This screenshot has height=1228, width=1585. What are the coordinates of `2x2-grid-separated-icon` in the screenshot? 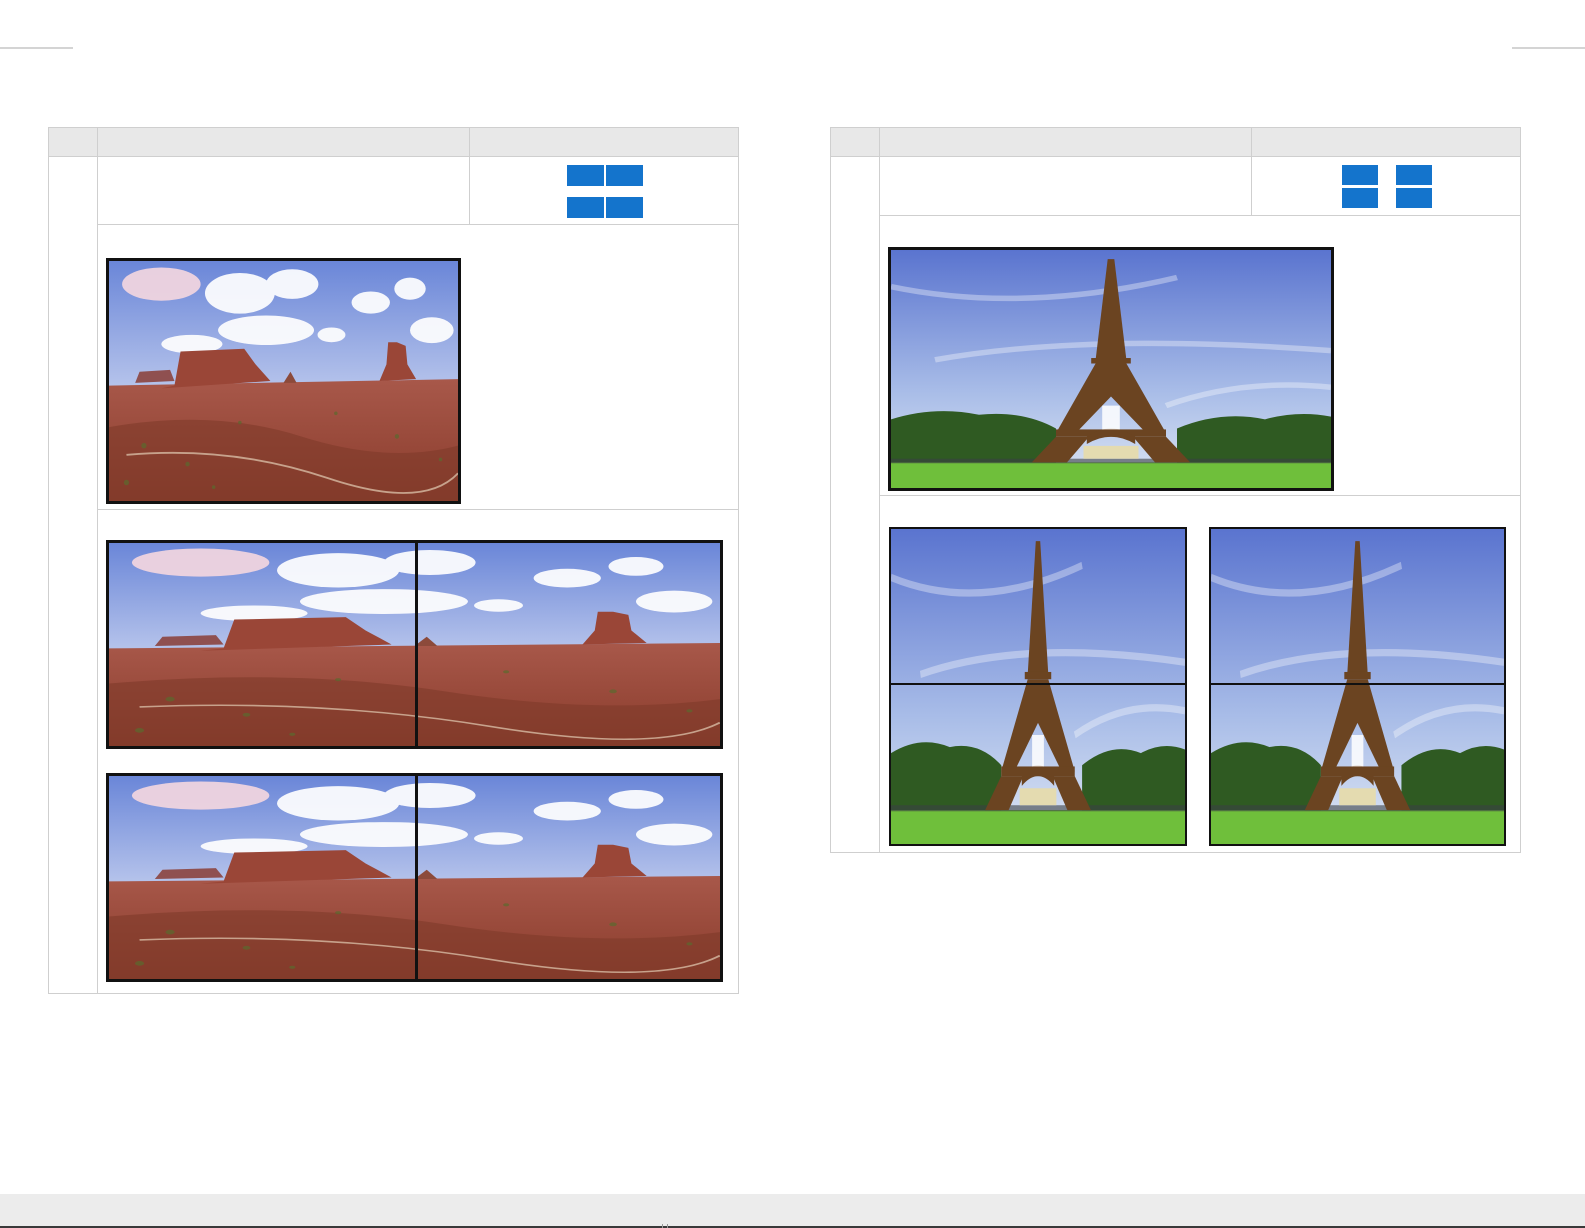 It's located at (1387, 186).